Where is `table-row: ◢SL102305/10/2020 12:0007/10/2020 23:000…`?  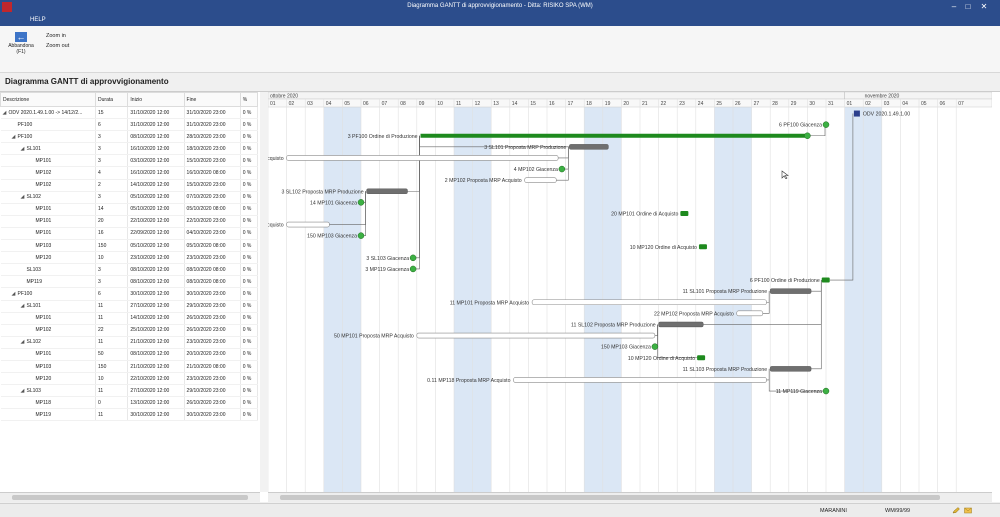
table-row: ◢SL102305/10/2020 12:0007/10/2020 23:000… is located at coordinates (129, 197).